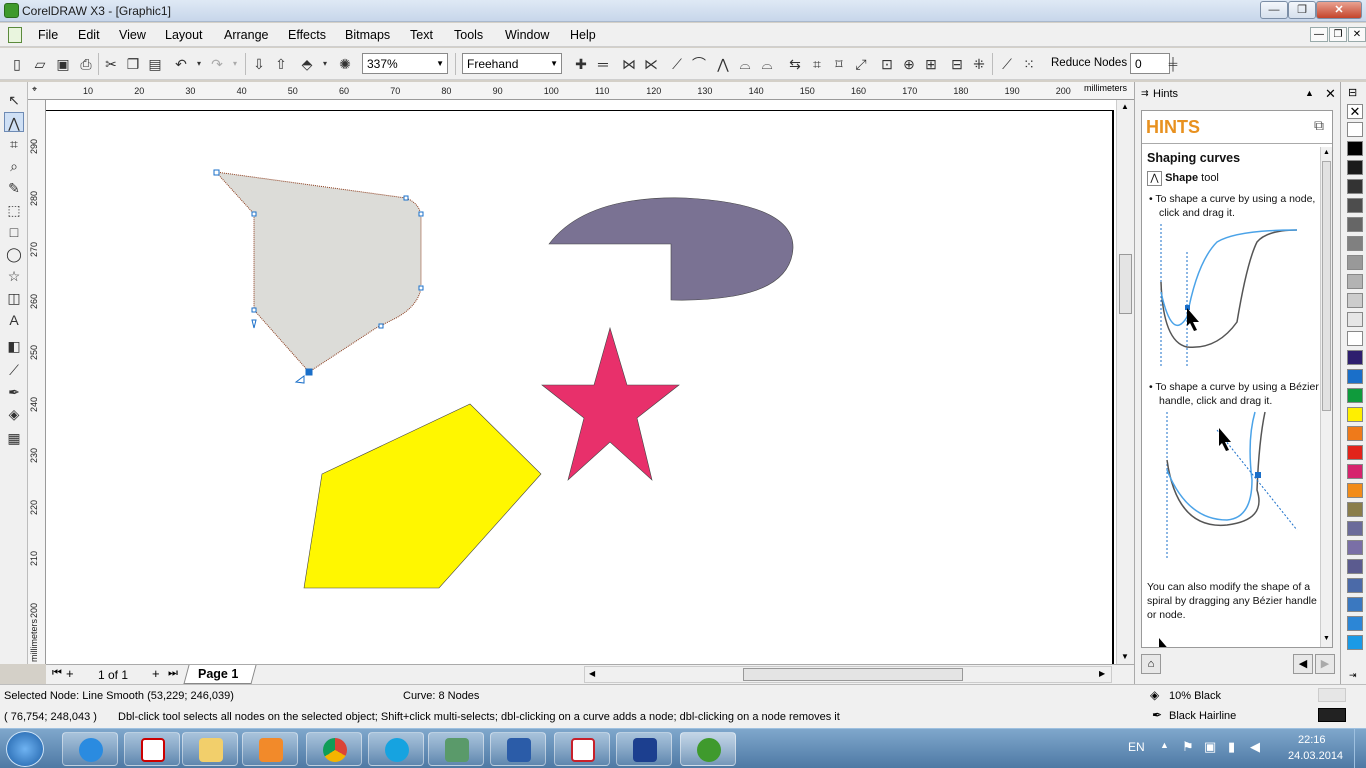 Image resolution: width=1366 pixels, height=768 pixels. What do you see at coordinates (307, 35) in the screenshot?
I see `menu-effects: Effects` at bounding box center [307, 35].